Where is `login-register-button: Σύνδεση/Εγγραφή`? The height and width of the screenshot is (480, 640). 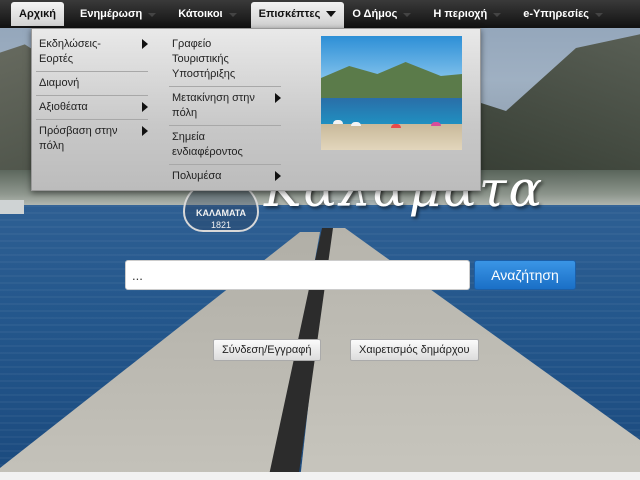 login-register-button: Σύνδεση/Εγγραφή is located at coordinates (267, 350).